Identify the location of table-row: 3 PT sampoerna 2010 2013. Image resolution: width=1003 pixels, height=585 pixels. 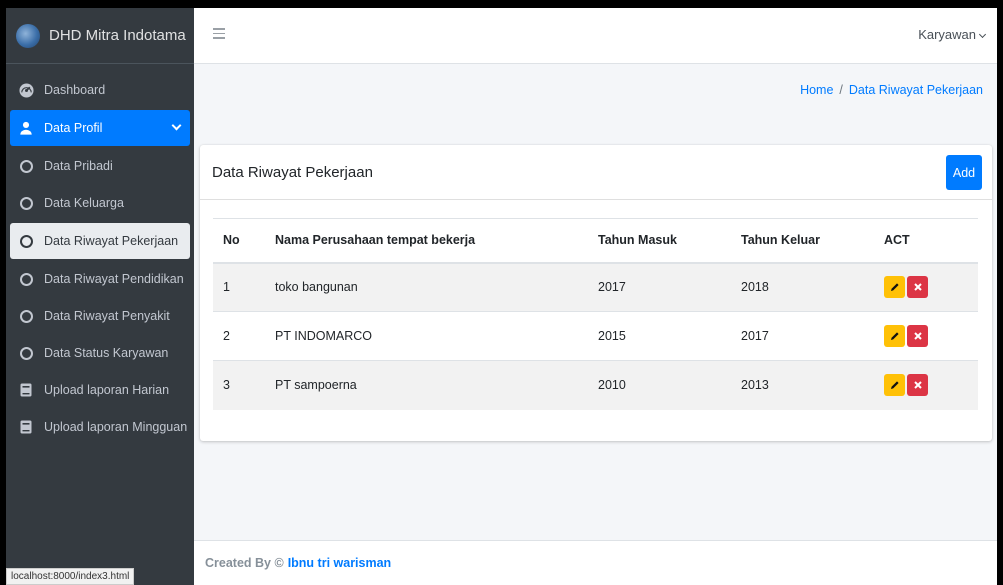
(595, 385).